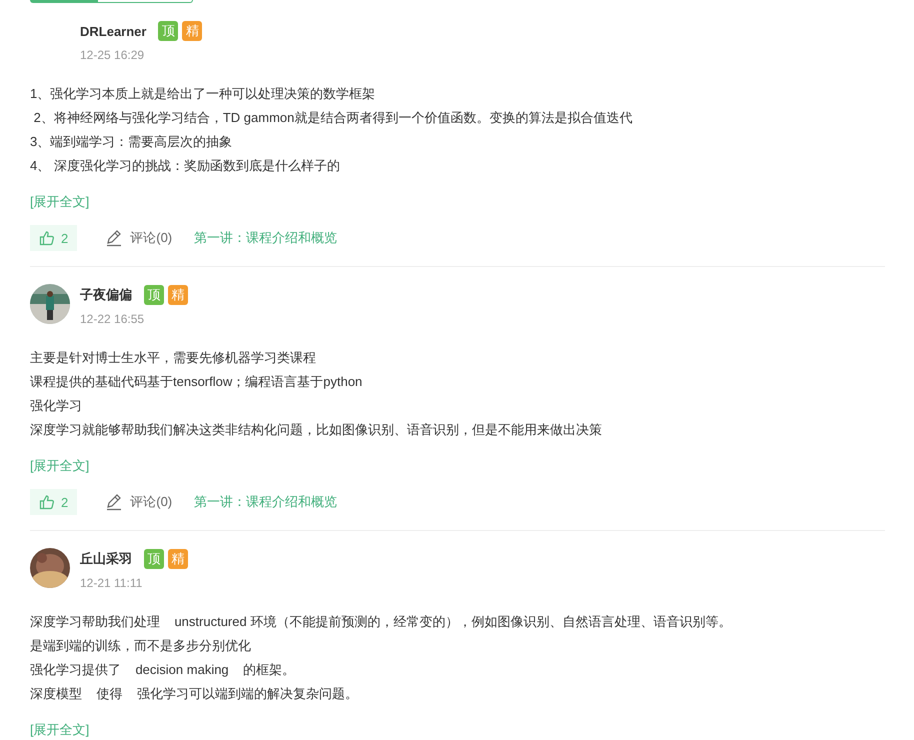 The height and width of the screenshot is (740, 914). I want to click on comment-text: 是端到端的训练，而不是多步分别优化, so click(141, 646).